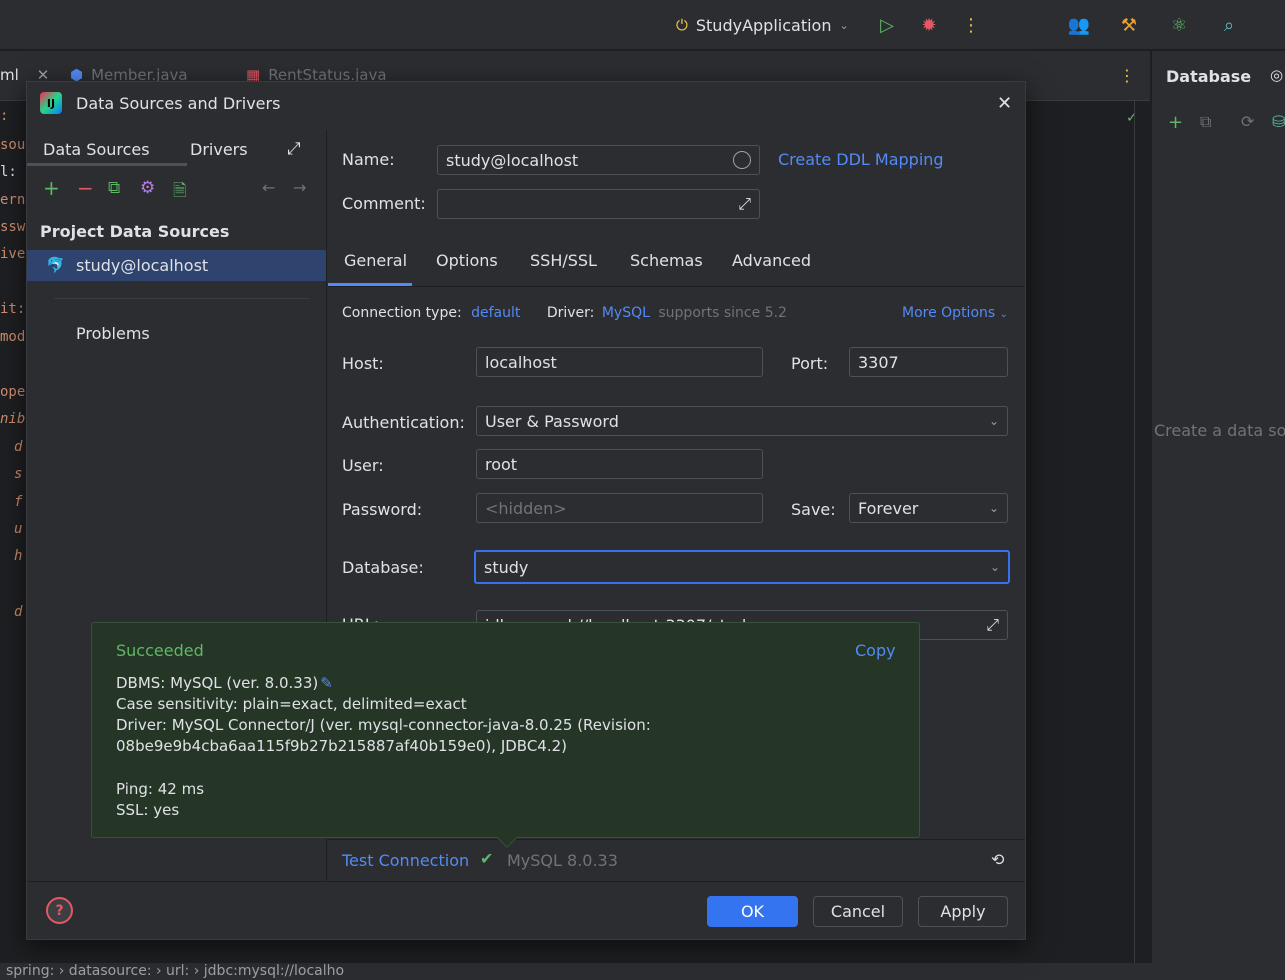  I want to click on name-label: Name:, so click(368, 159).